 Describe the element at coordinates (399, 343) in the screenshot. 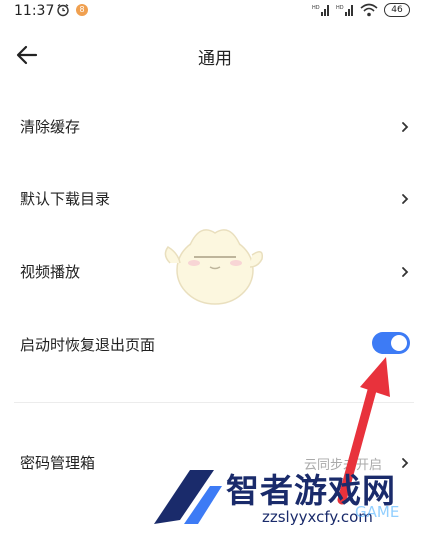

I see `toggle-knob` at that location.